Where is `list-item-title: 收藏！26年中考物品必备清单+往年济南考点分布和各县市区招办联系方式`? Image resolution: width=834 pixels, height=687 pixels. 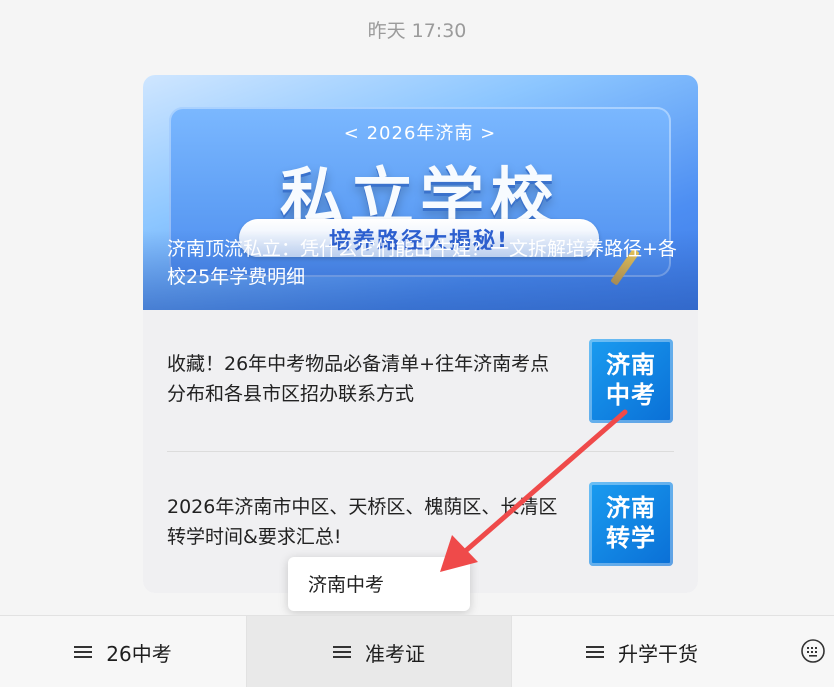
list-item-title: 收藏！26年中考物品必备清单+往年济南考点分布和各县市区招办联系方式 is located at coordinates (358, 379).